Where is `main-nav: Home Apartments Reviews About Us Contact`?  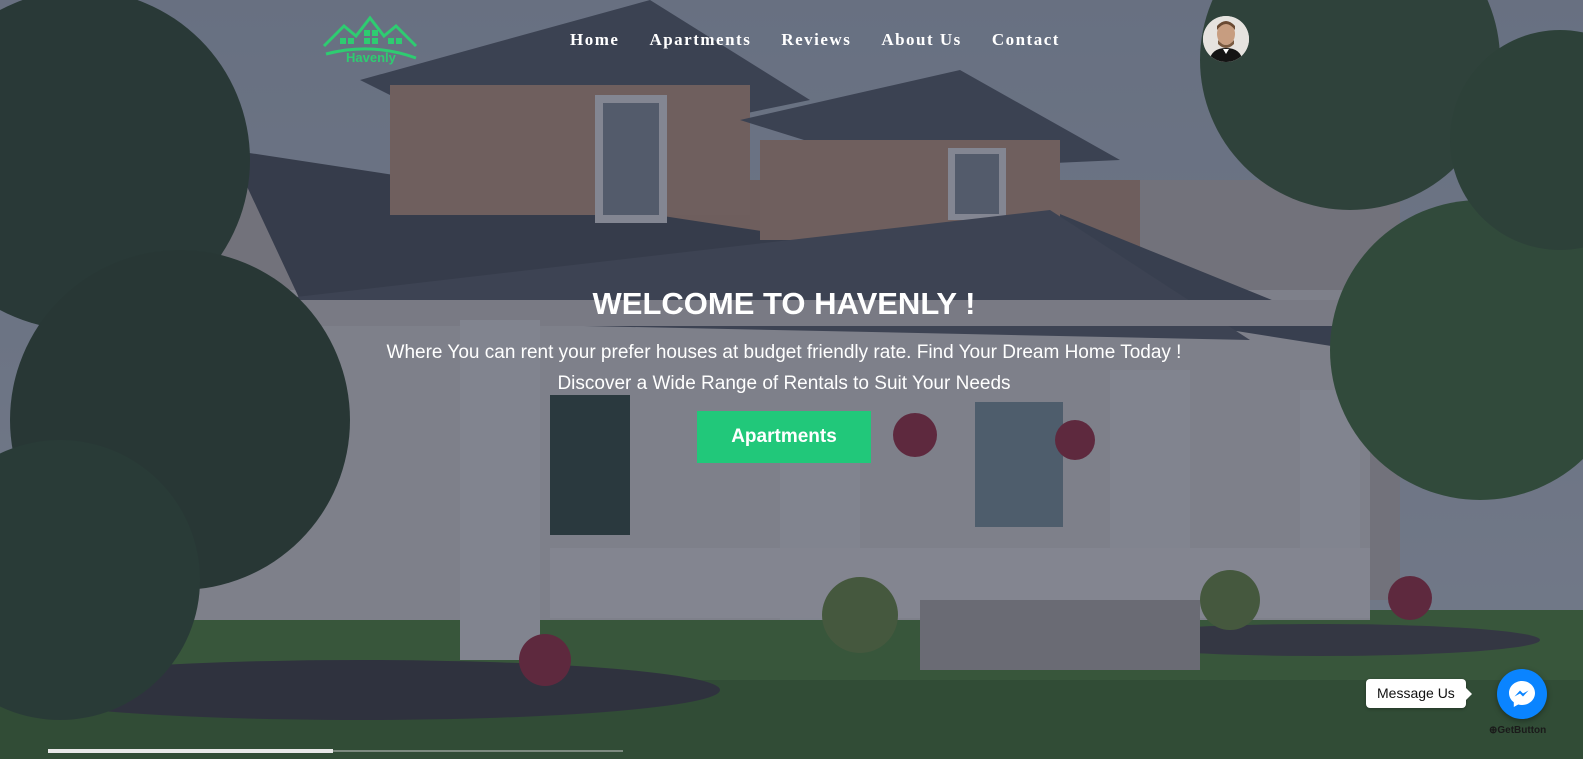 main-nav: Home Apartments Reviews About Us Contact is located at coordinates (830, 40).